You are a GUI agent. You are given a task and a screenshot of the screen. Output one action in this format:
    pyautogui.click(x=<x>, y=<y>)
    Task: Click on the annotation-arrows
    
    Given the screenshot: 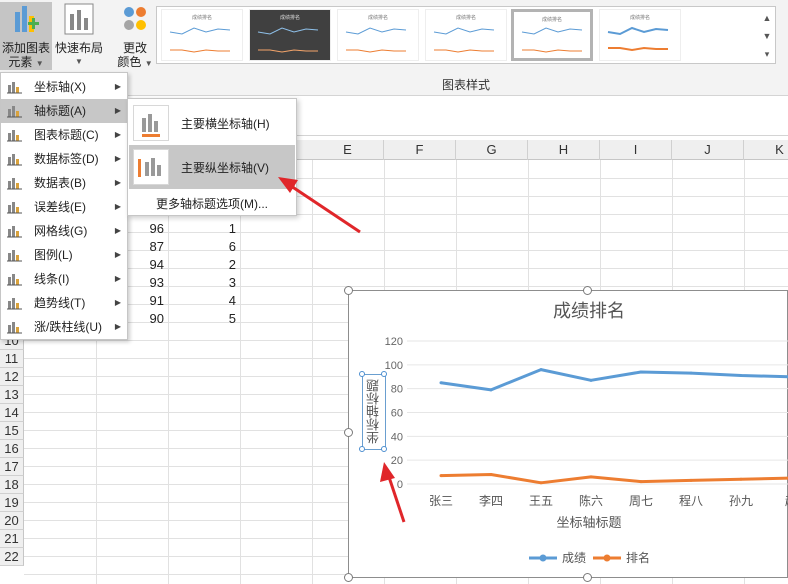 What is the action you would take?
    pyautogui.click(x=342, y=350)
    